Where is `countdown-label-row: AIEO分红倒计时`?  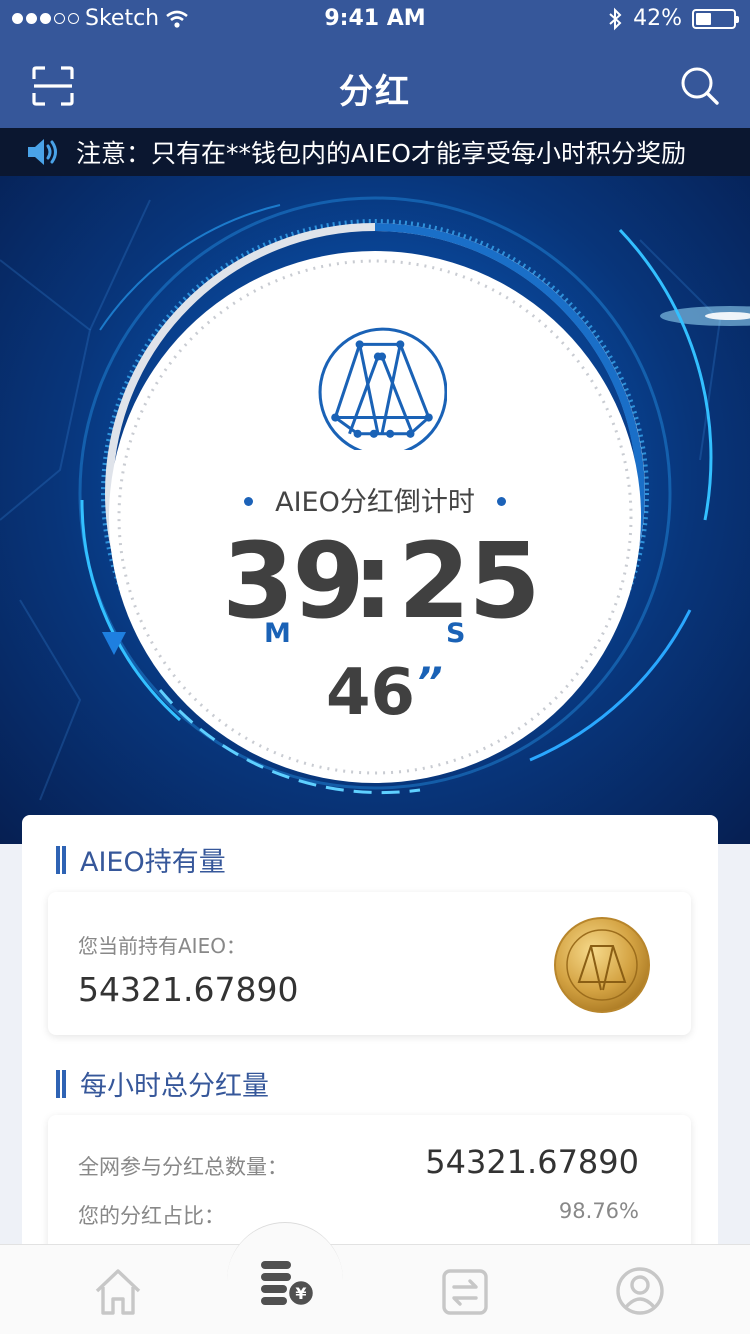 countdown-label-row: AIEO分红倒计时 is located at coordinates (375, 499).